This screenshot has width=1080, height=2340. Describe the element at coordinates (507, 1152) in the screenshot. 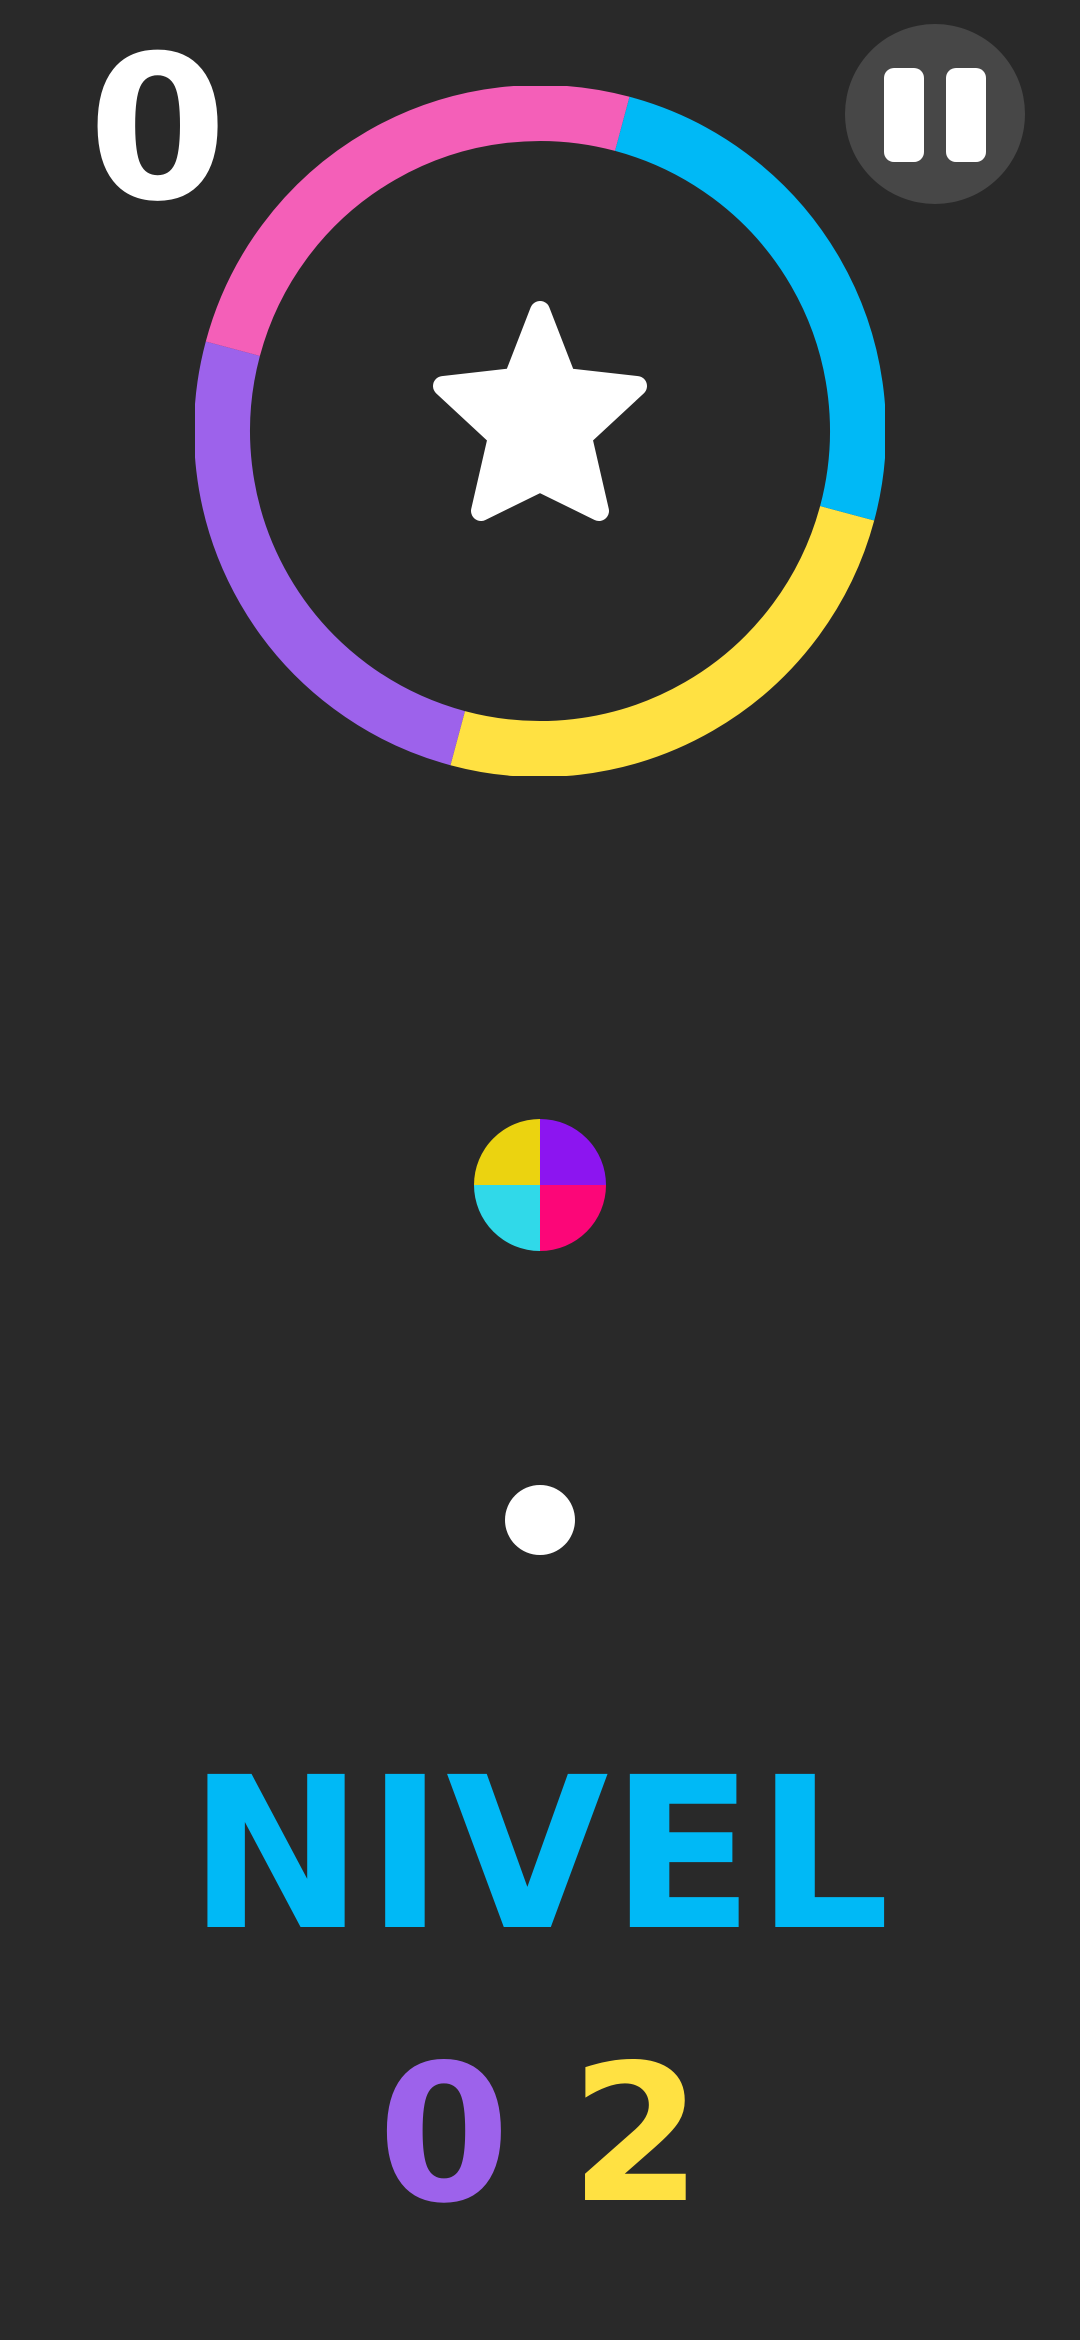

I see `switcher-quadrant-yellow` at that location.